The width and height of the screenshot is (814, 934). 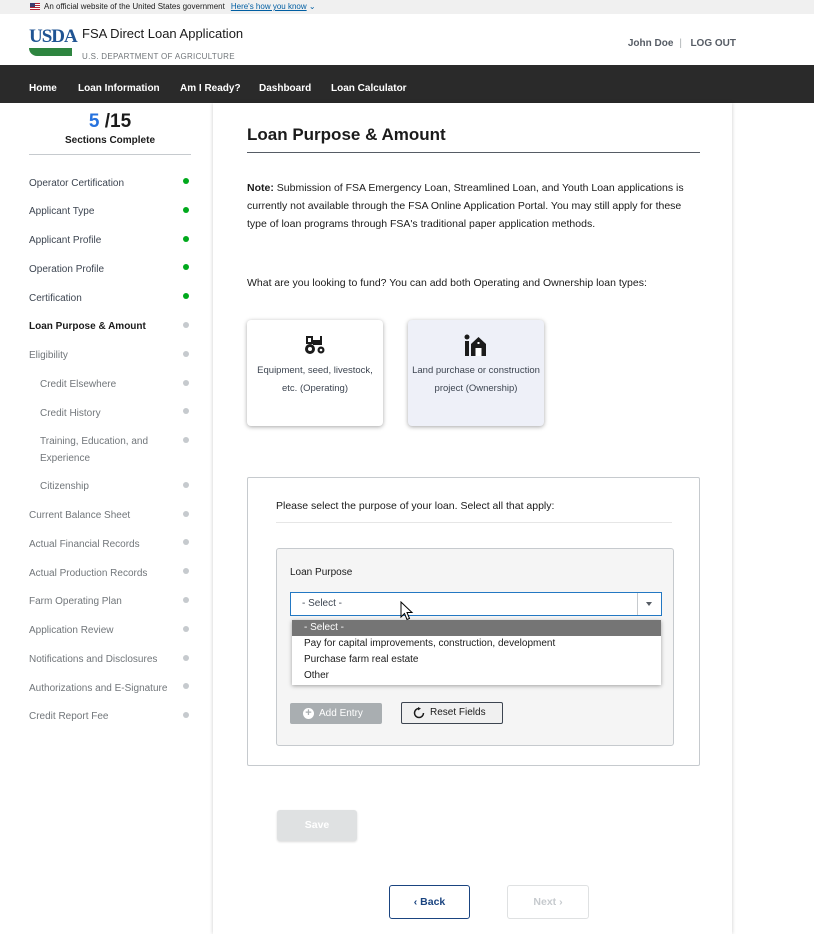 I want to click on sidebar-item-applicant-profile: Applicant Profile, so click(x=99, y=240).